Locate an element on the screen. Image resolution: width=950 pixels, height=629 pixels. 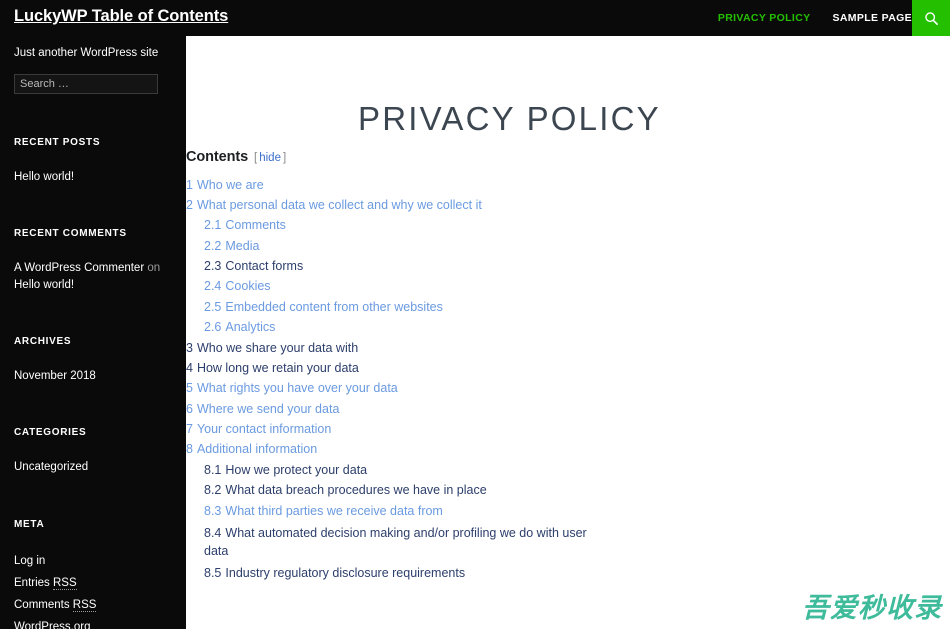
comment-post-link: Hello world! is located at coordinates (44, 285).